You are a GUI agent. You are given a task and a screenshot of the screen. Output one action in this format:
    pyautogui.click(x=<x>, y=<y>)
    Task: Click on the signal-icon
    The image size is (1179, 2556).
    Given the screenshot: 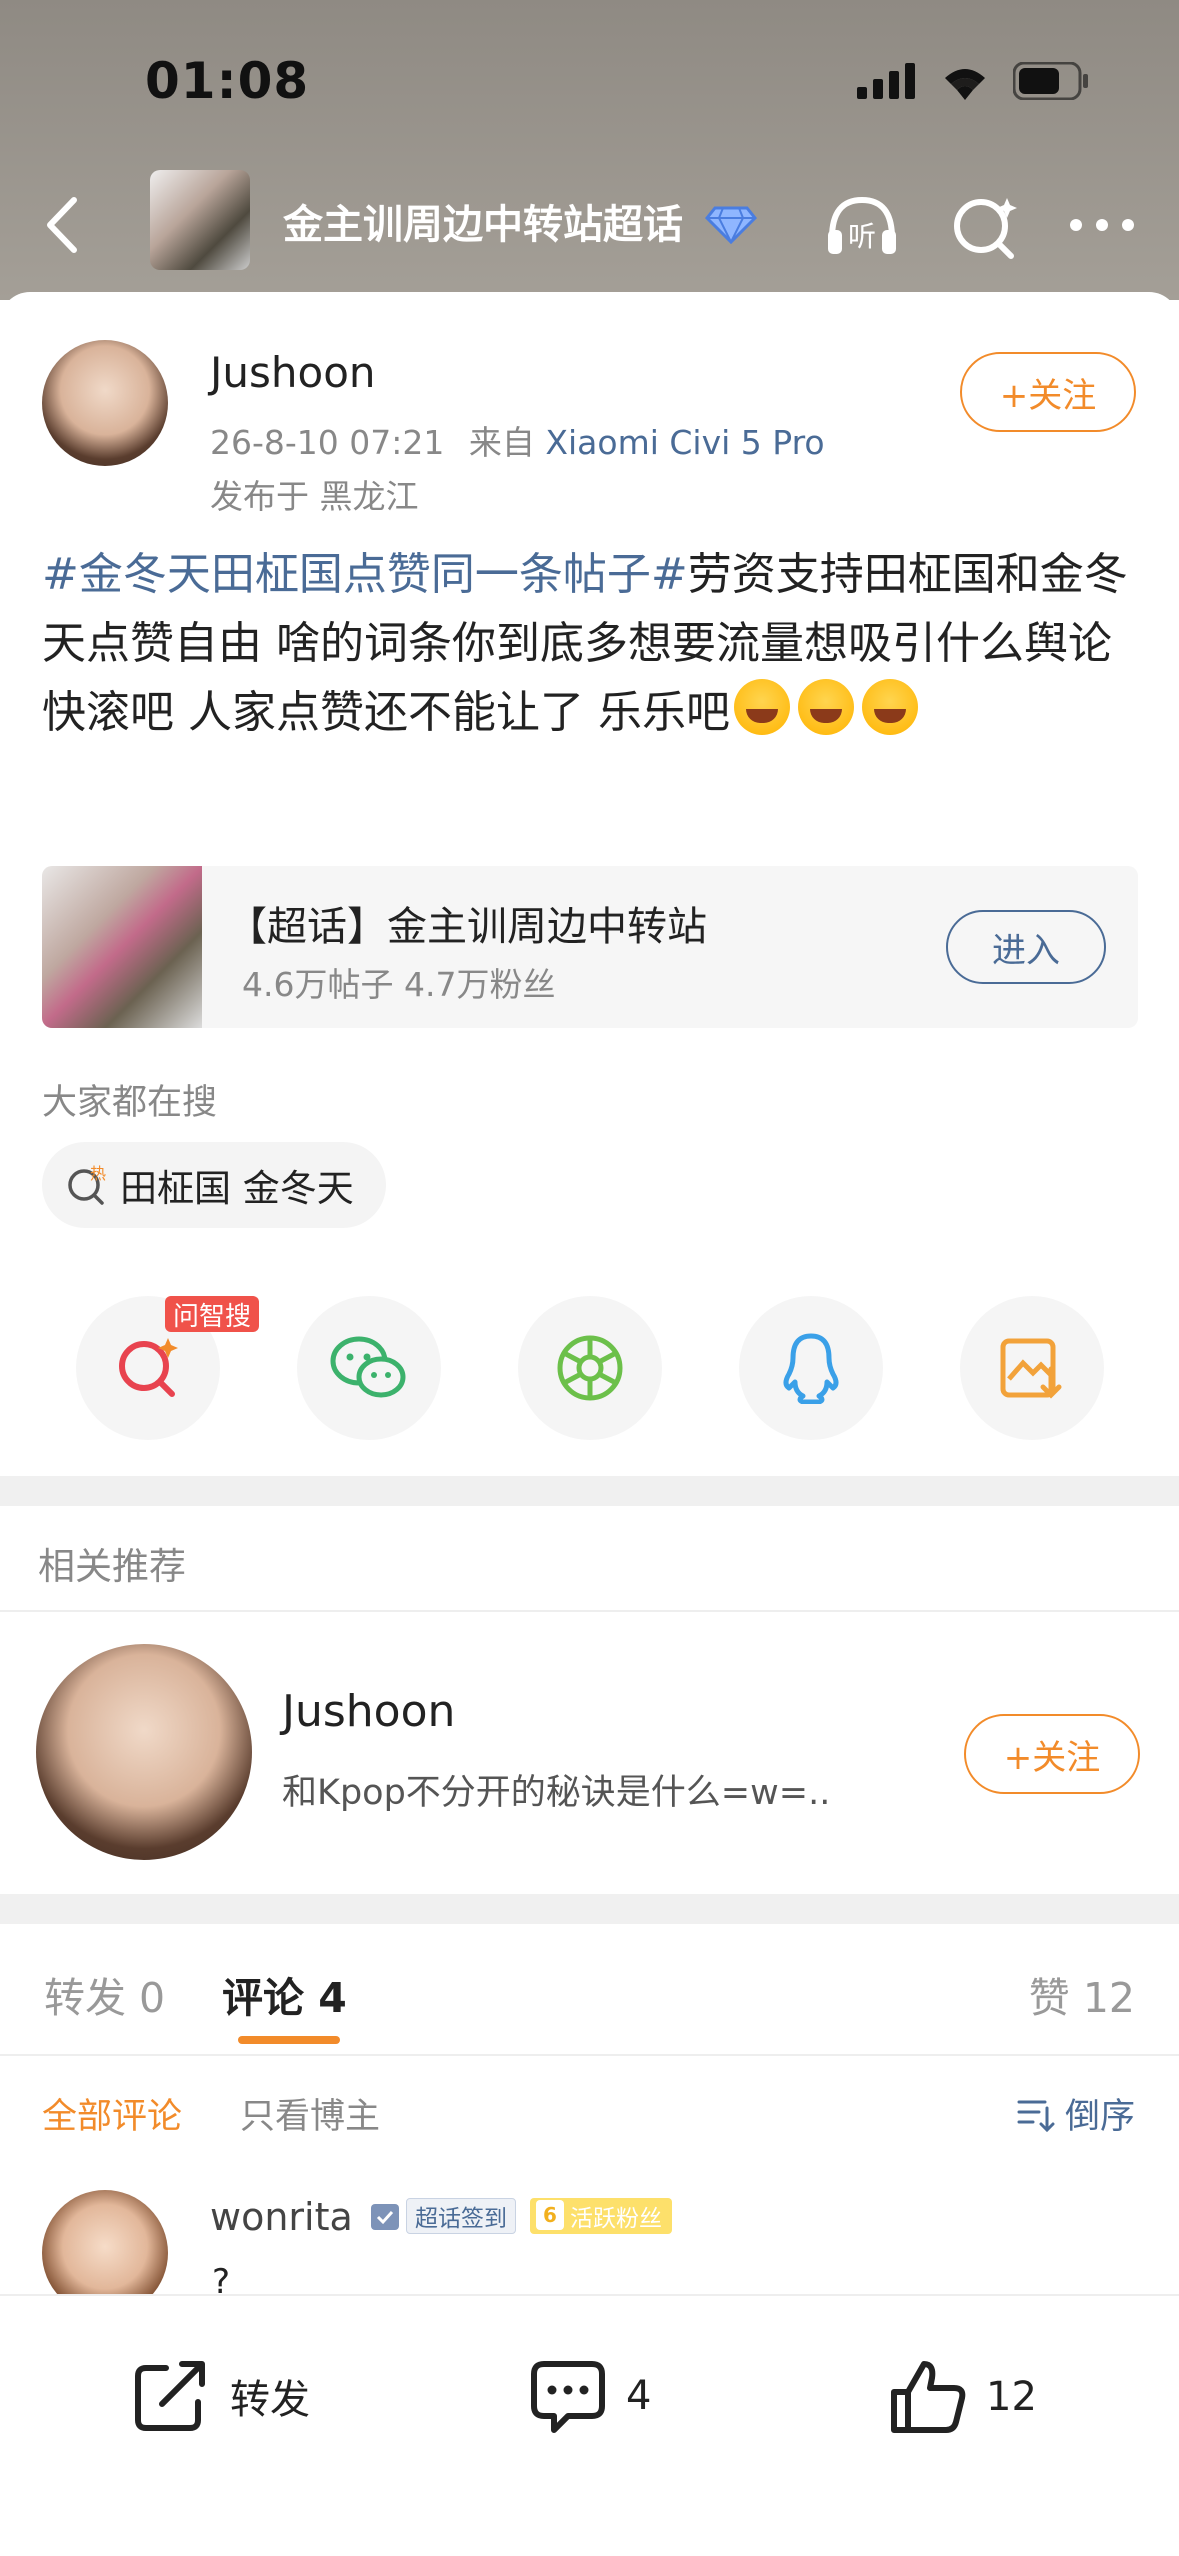 What is the action you would take?
    pyautogui.click(x=886, y=81)
    